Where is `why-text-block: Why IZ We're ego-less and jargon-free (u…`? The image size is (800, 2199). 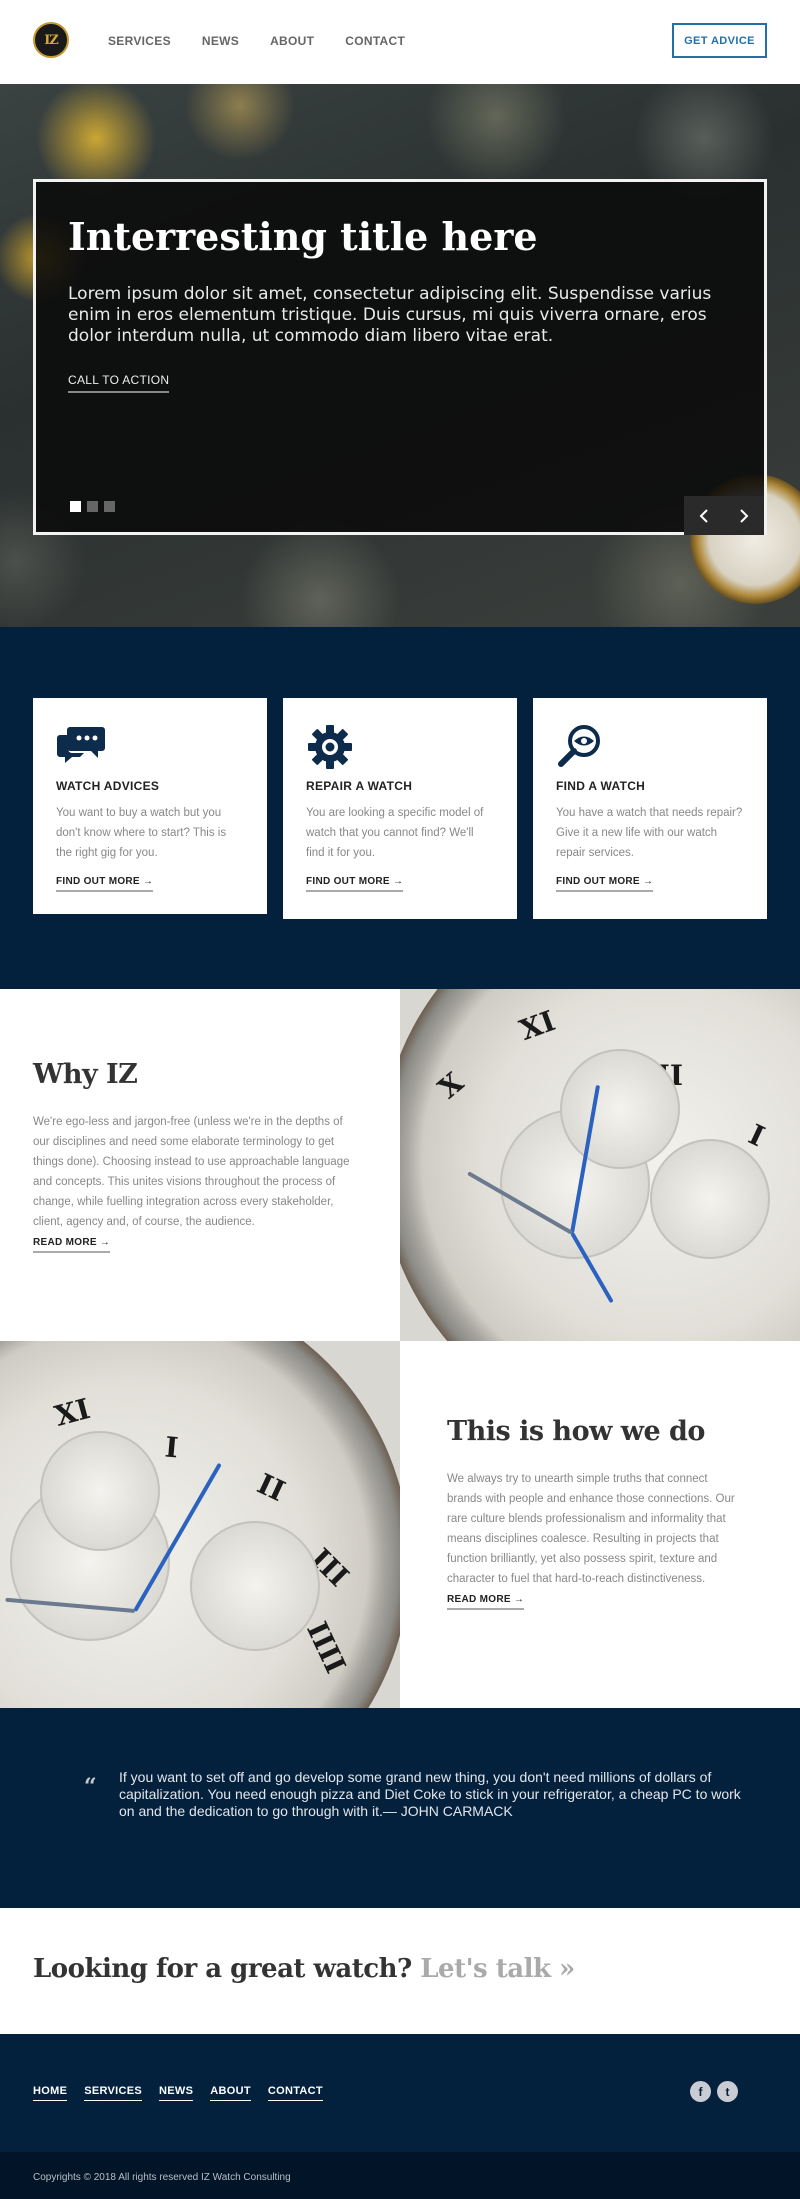
why-text-block: Why IZ We're ego-less and jargon-free (u… is located at coordinates (193, 1156).